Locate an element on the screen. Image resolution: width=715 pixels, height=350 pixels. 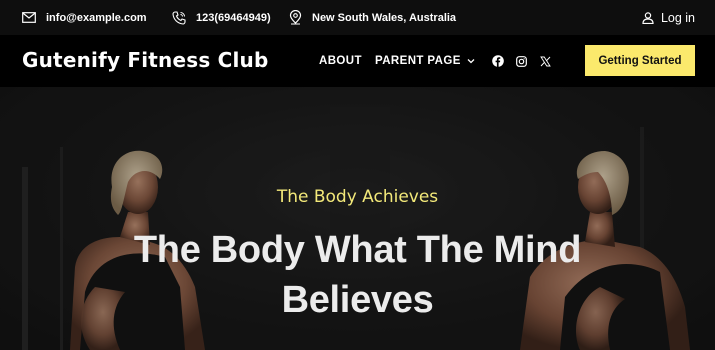
user-icon is located at coordinates (648, 17).